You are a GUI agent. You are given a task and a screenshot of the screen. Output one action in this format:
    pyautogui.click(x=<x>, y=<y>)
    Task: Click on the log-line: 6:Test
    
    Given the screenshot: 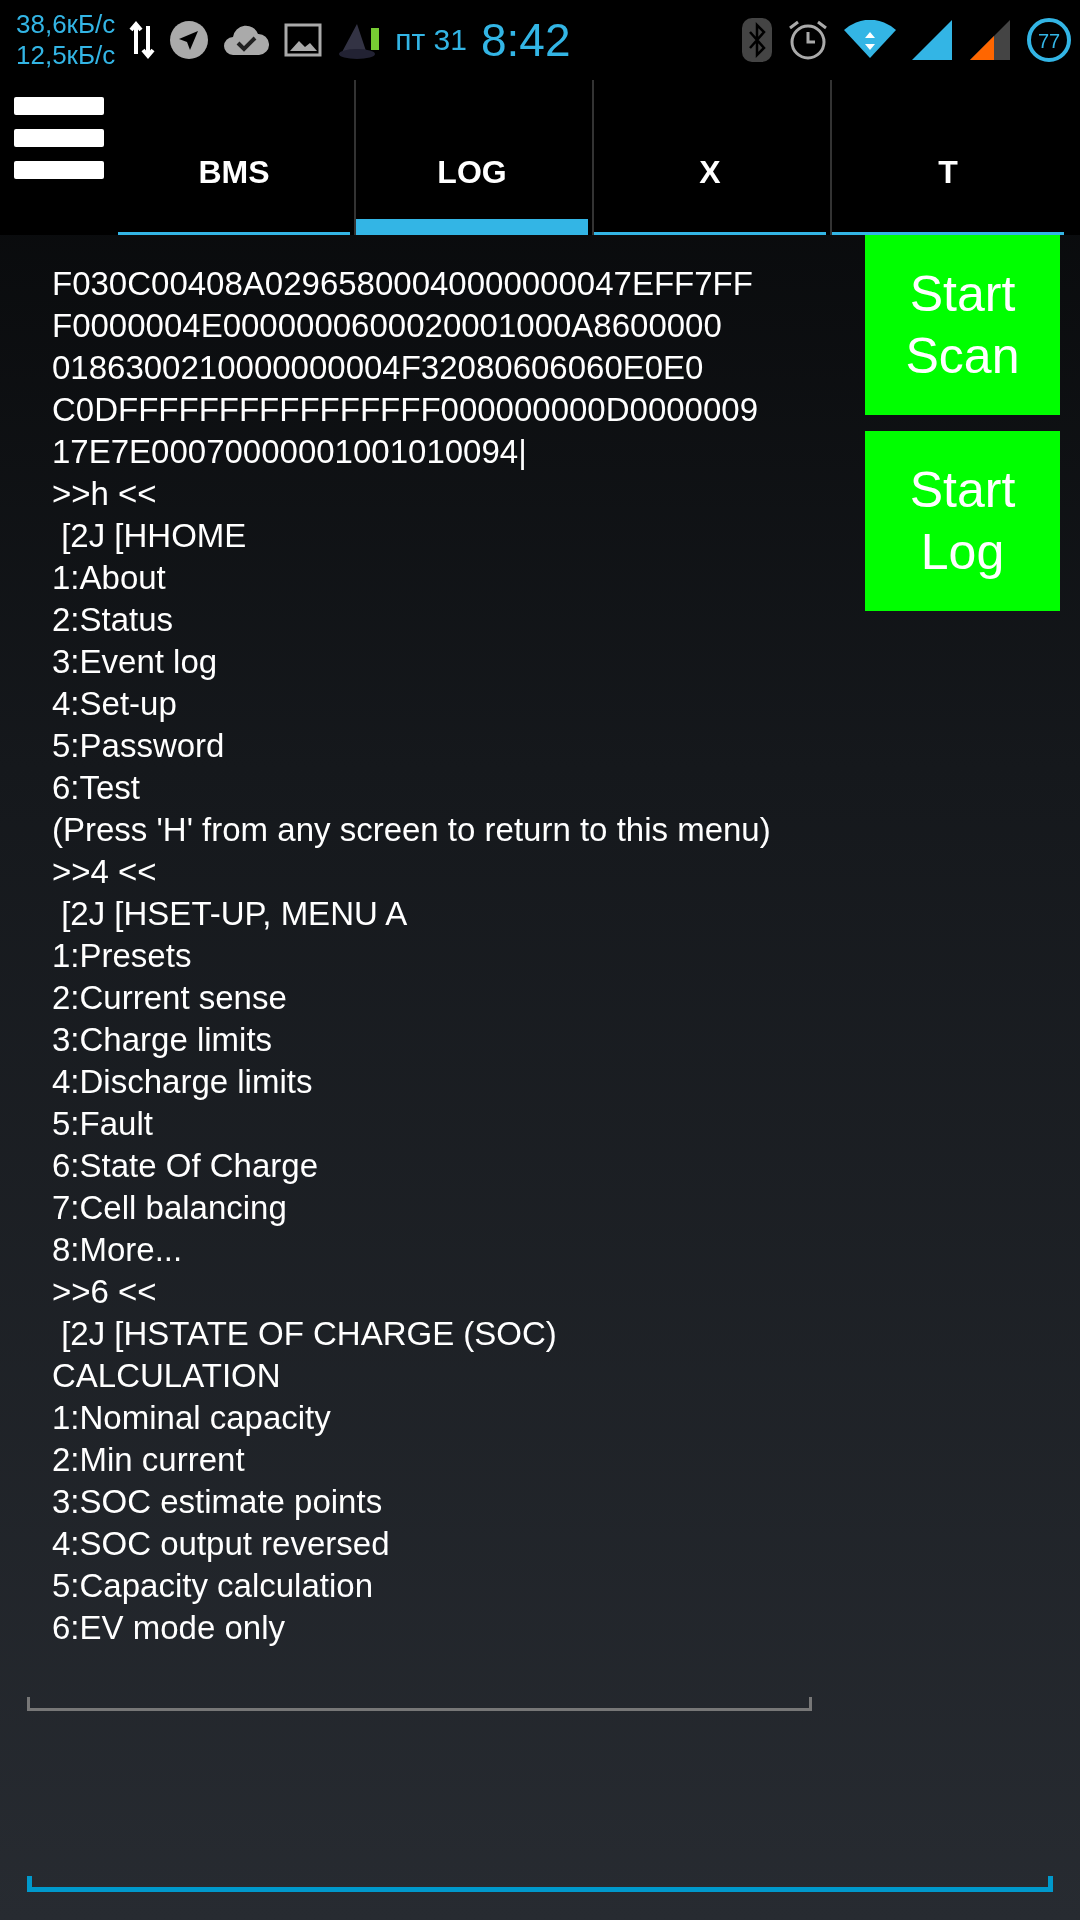 What is the action you would take?
    pyautogui.click(x=97, y=788)
    